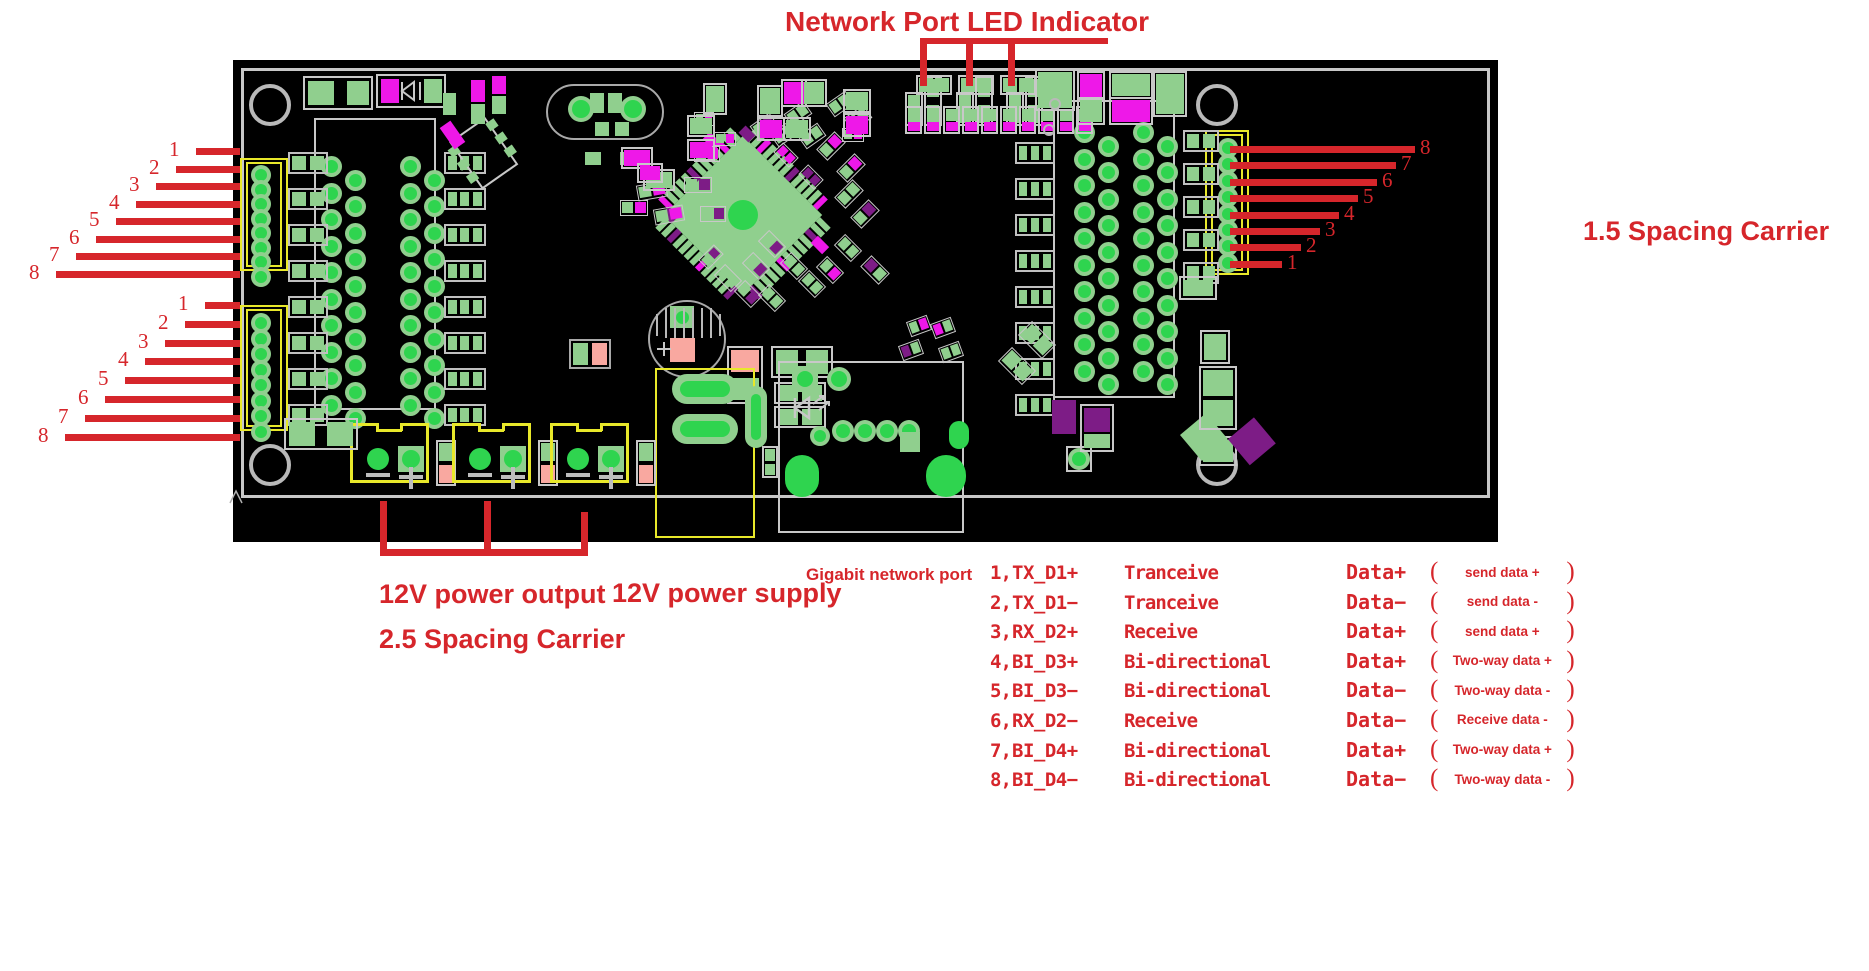 This screenshot has height=971, width=1869. I want to click on pin-signal: BI_D3−, so click(1045, 691).